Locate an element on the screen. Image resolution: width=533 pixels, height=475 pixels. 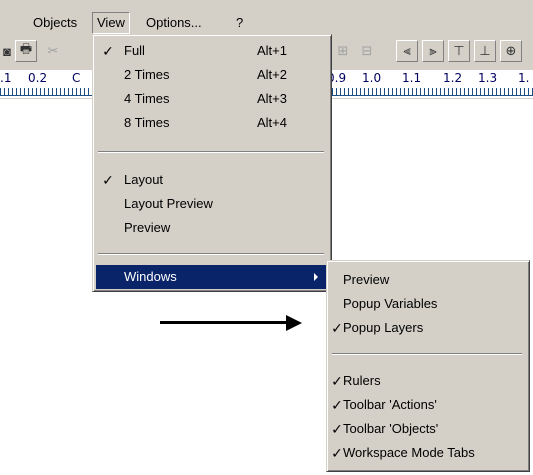
annotation-arrow-shaft is located at coordinates (224, 322).